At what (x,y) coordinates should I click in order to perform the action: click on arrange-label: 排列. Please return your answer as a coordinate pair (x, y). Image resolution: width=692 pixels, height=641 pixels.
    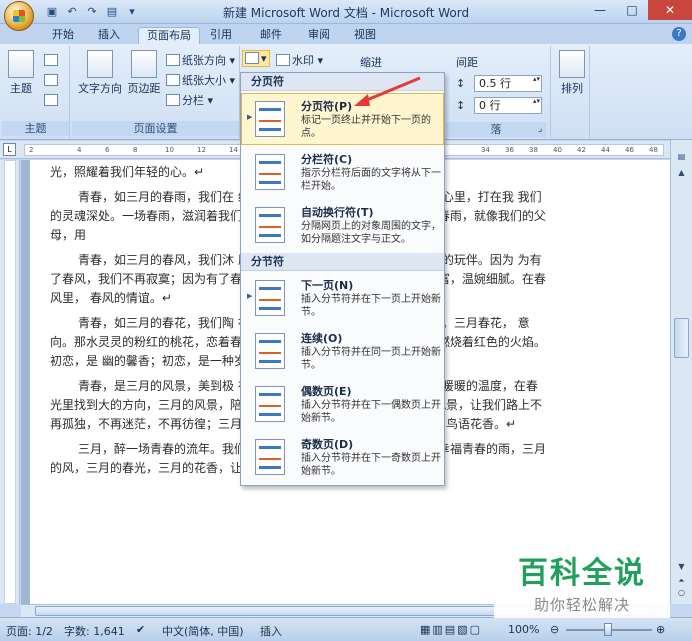
    Looking at the image, I should click on (572, 88).